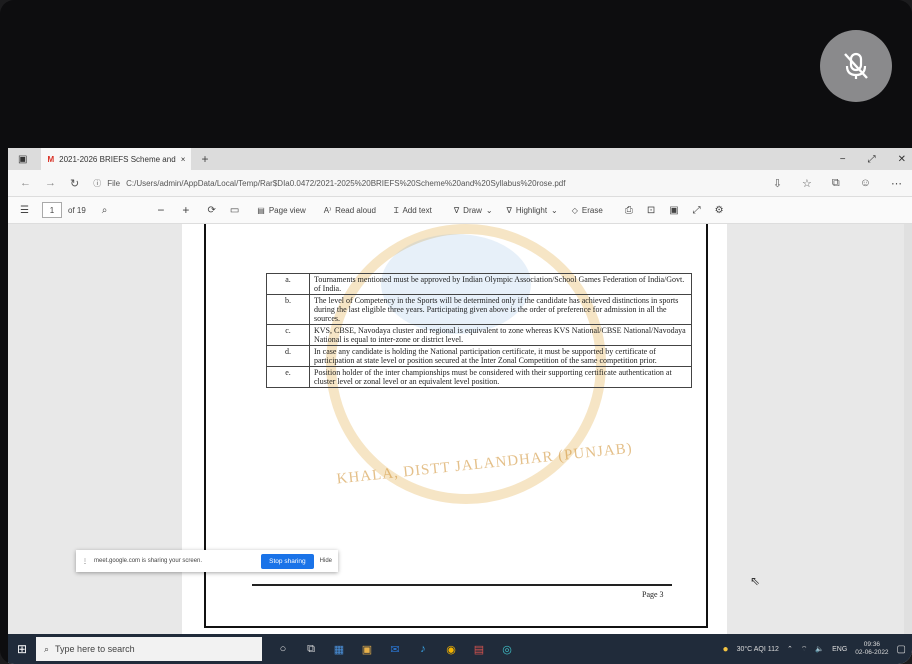 The image size is (912, 664). Describe the element at coordinates (755, 581) in the screenshot. I see `mouse-cursor-icon: ⇖` at that location.